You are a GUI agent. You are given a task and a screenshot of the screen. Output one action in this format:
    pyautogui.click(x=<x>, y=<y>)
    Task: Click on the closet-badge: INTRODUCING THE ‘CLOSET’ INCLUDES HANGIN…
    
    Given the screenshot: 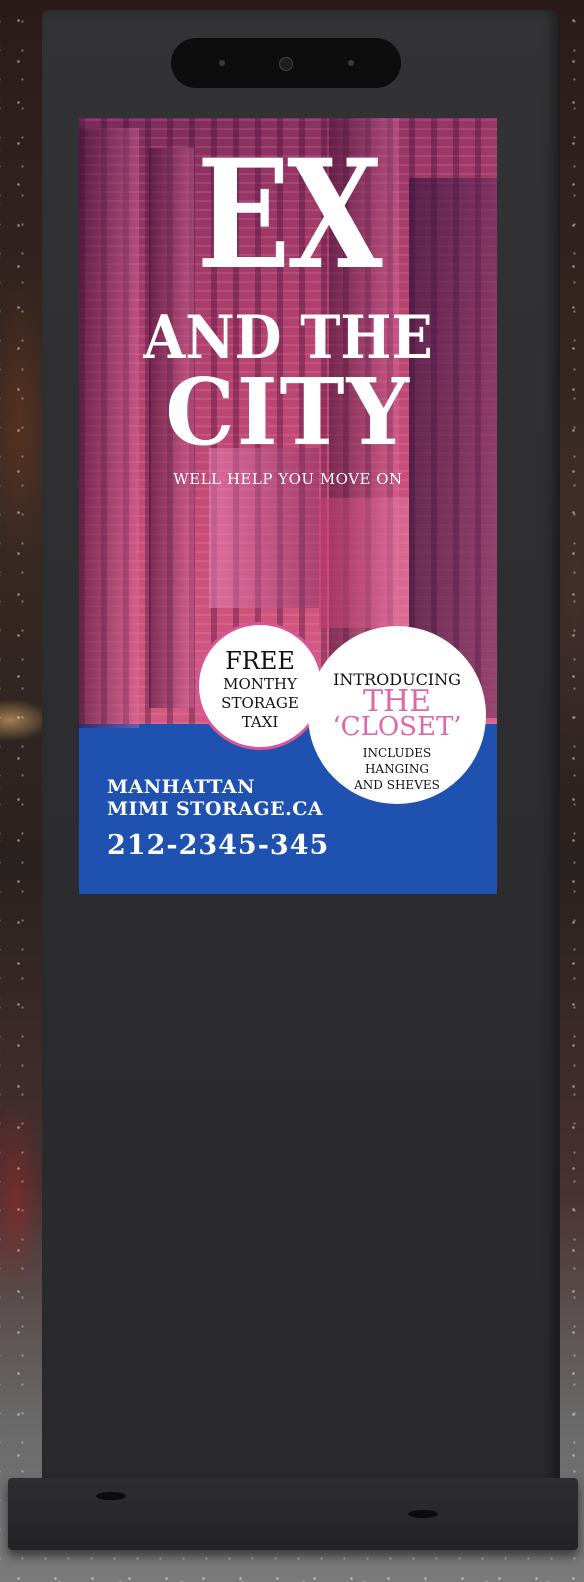 What is the action you would take?
    pyautogui.click(x=397, y=715)
    